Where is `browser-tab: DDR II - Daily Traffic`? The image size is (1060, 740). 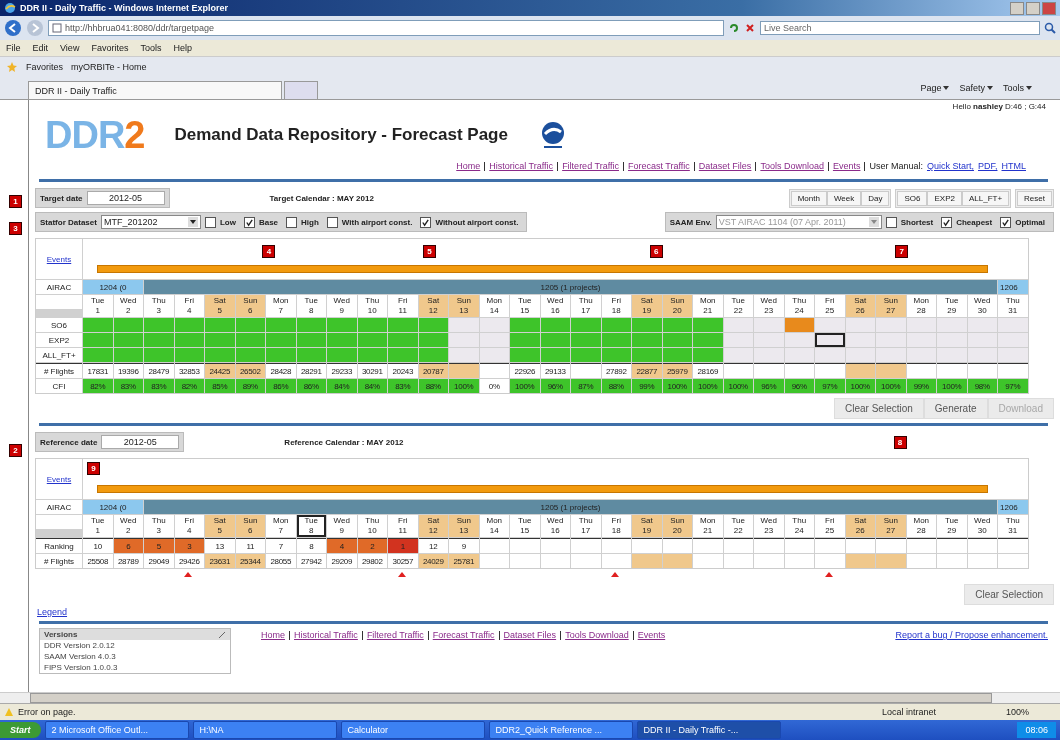 browser-tab: DDR II - Daily Traffic is located at coordinates (155, 90).